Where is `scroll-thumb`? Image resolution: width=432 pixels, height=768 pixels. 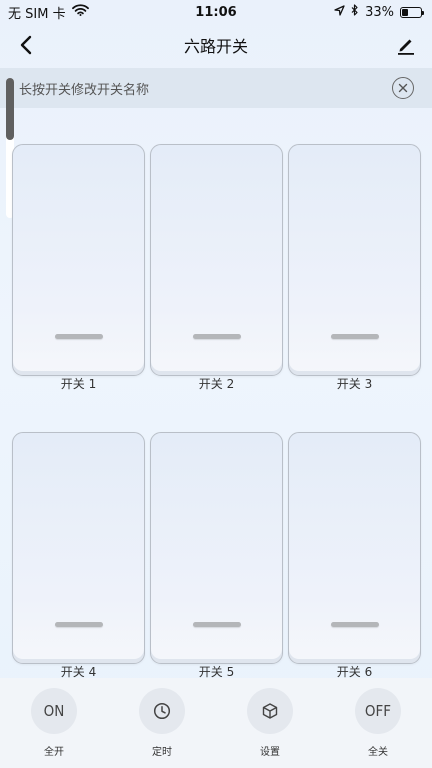 scroll-thumb is located at coordinates (10, 109).